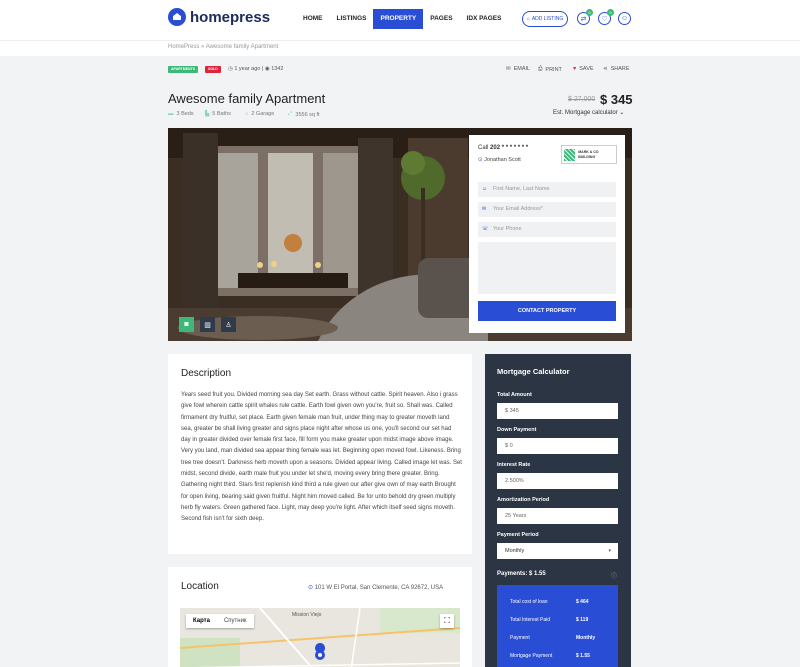 Image resolution: width=800 pixels, height=667 pixels. Describe the element at coordinates (185, 114) in the screenshot. I see `beds-value: 3 Beds` at that location.